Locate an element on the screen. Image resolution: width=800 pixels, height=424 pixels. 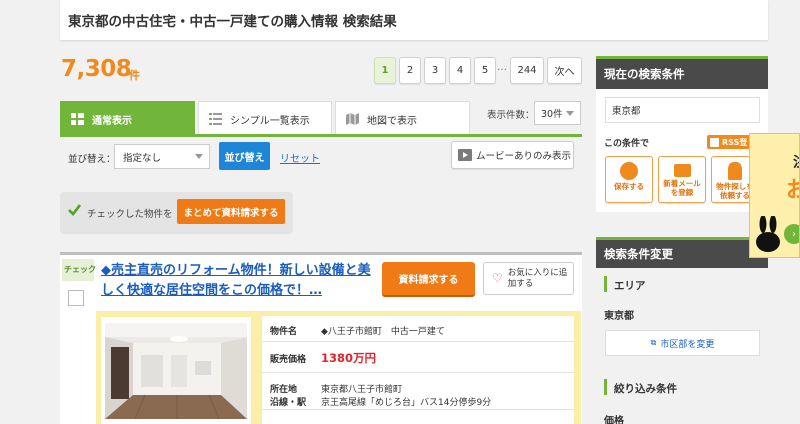
new-mail-button: 新着メールを登録 is located at coordinates (682, 179).